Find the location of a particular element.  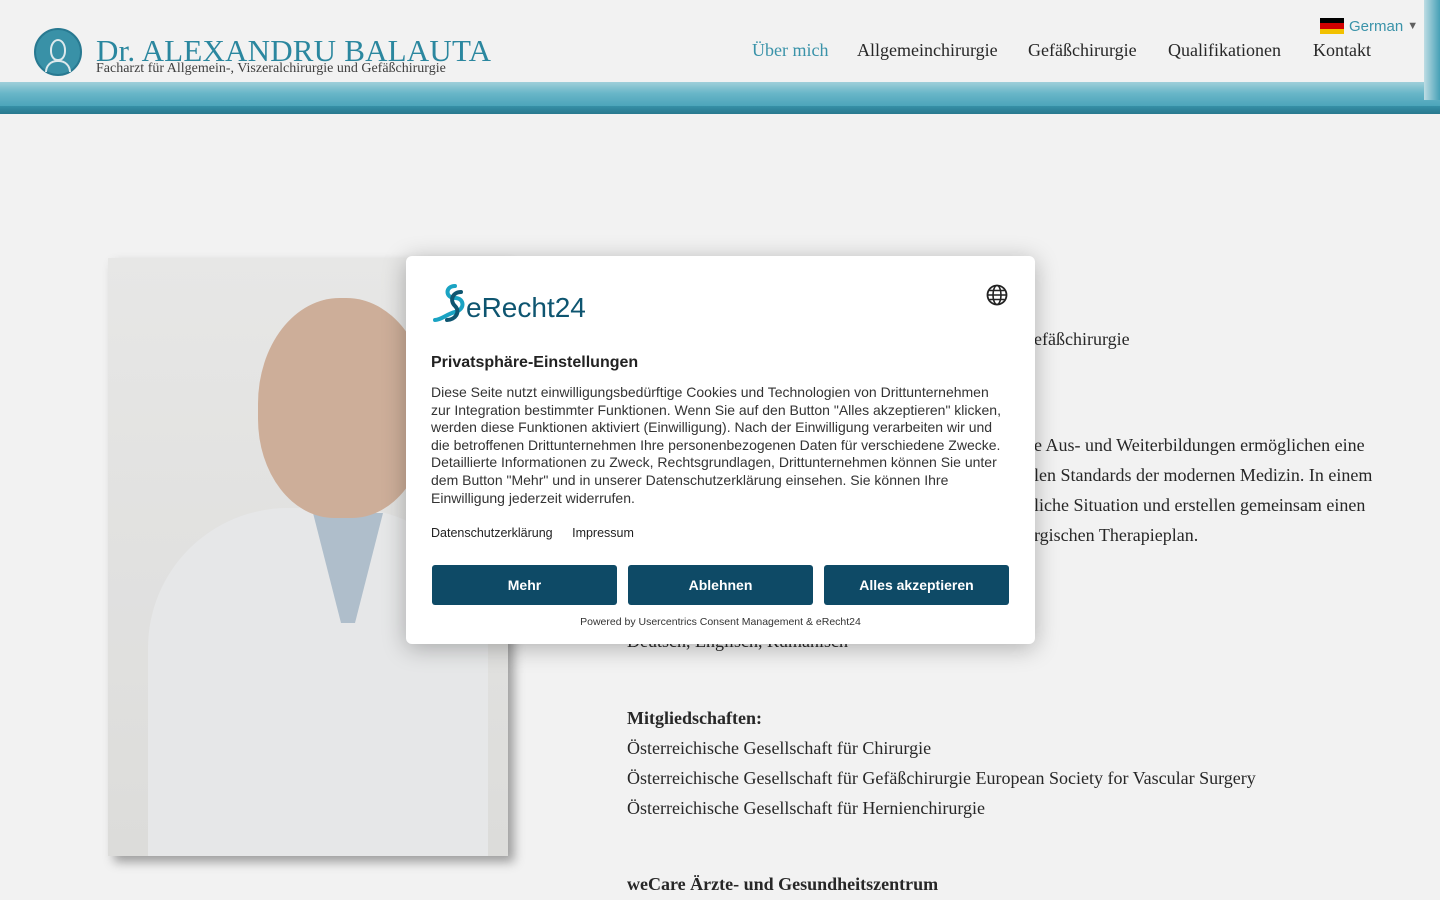

decline-button: Ablehnen is located at coordinates (720, 585).